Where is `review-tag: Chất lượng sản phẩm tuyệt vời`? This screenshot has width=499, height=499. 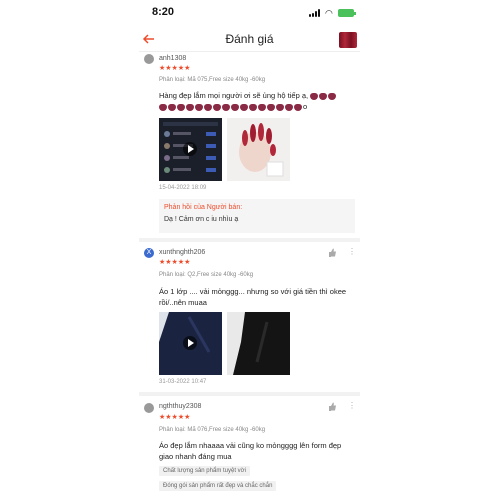 review-tag: Chất lượng sản phẩm tuyệt vời is located at coordinates (204, 471).